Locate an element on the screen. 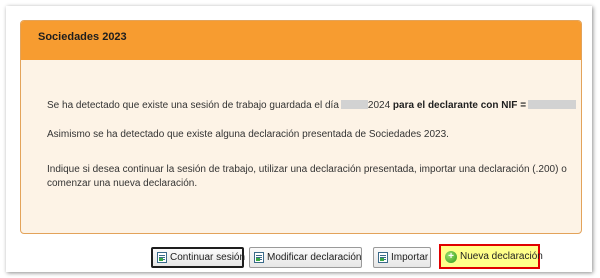 The width and height of the screenshot is (600, 278). panel-title: Sociedades 2023 is located at coordinates (301, 40).